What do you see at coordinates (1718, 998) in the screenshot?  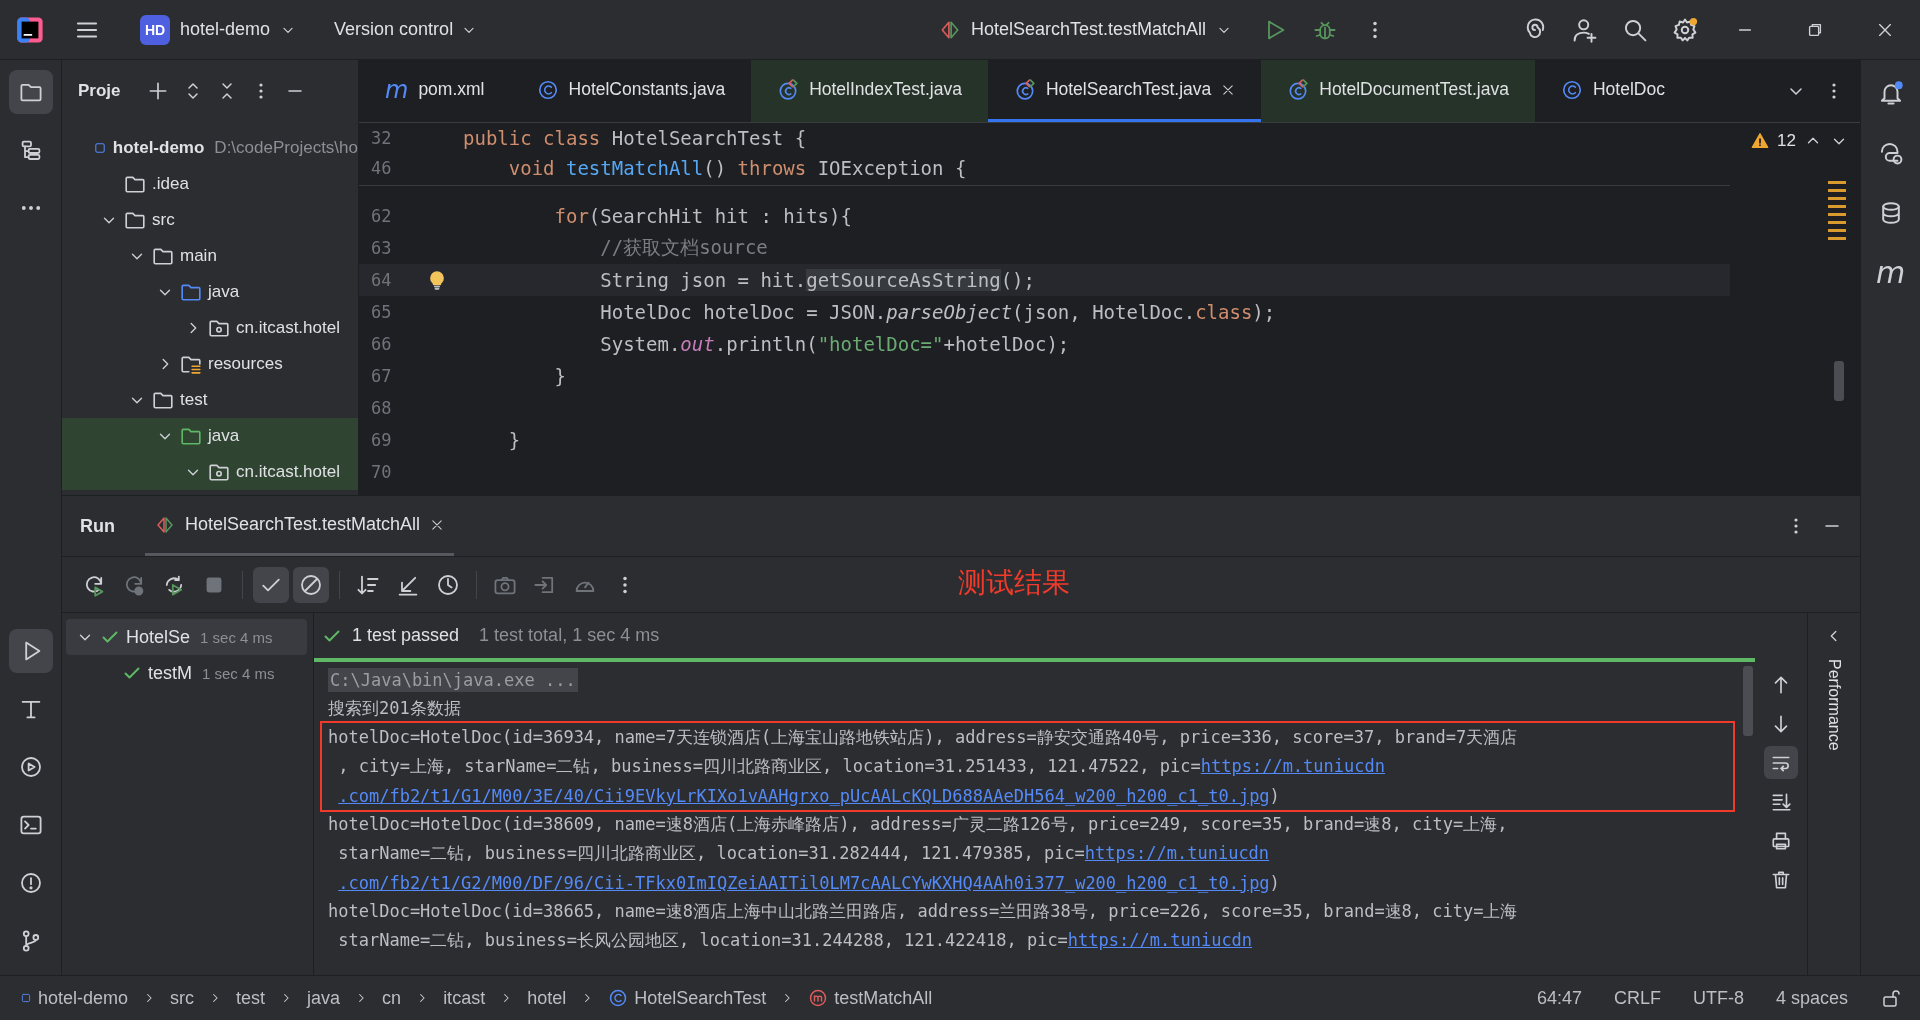 I see `file-encoding: UTF-8` at bounding box center [1718, 998].